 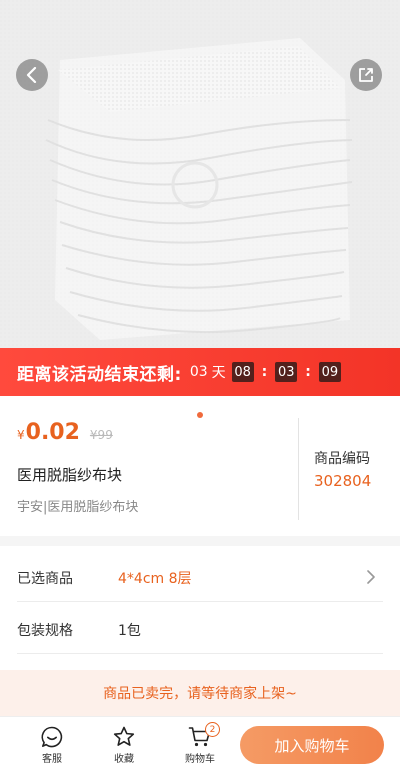 I want to click on tab-label: 购物车, so click(x=200, y=759).